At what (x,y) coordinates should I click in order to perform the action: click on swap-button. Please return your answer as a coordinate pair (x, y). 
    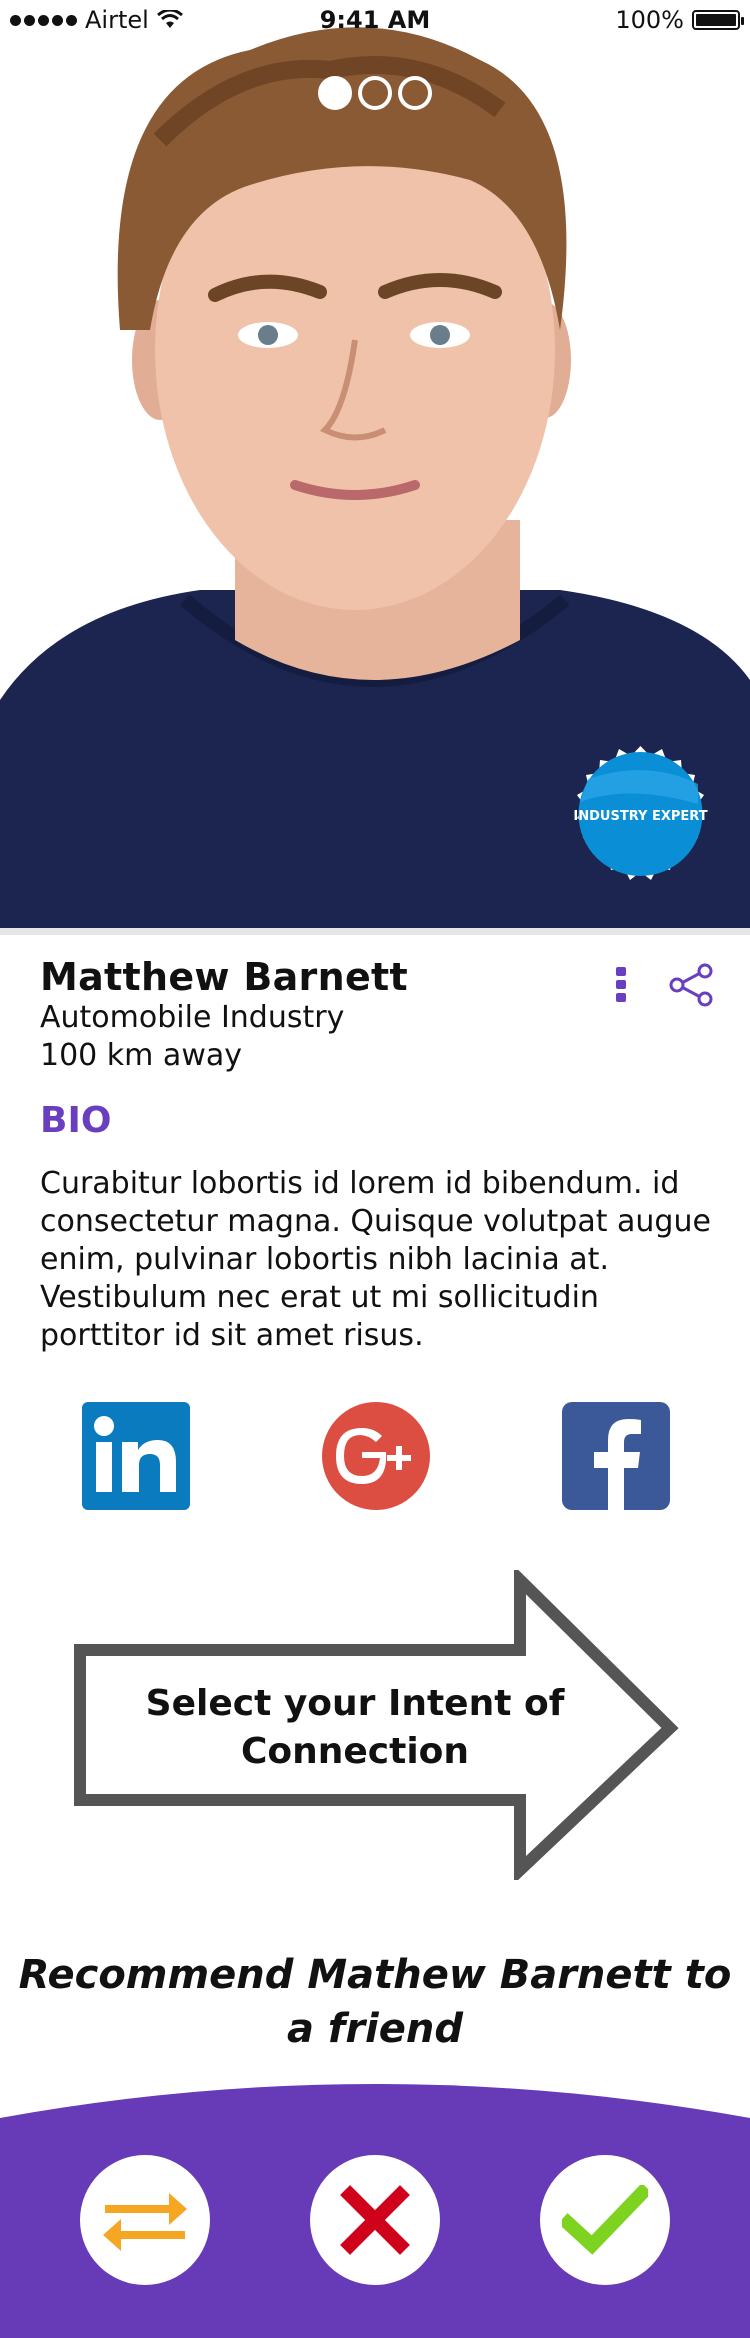
    Looking at the image, I should click on (145, 2220).